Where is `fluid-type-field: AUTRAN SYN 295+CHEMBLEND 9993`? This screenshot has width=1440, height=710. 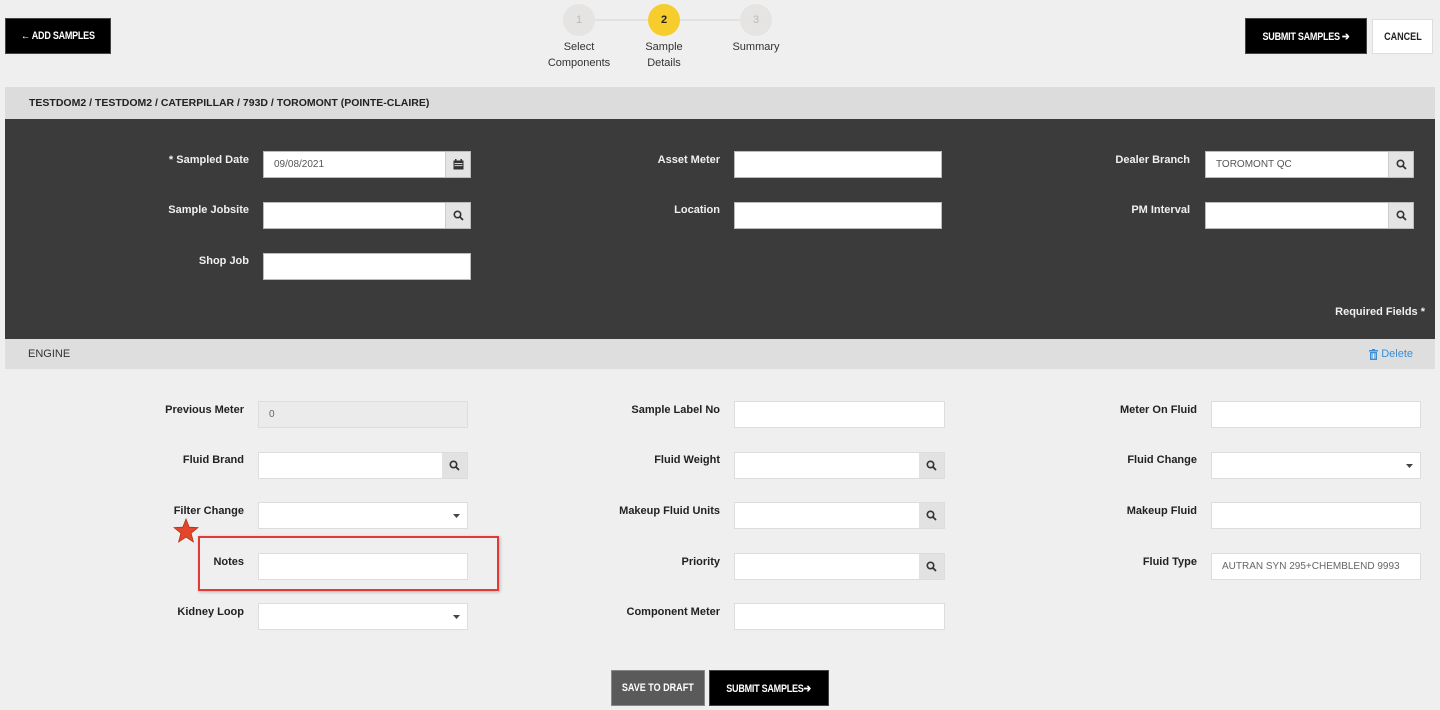
fluid-type-field: AUTRAN SYN 295+CHEMBLEND 9993 is located at coordinates (1316, 566).